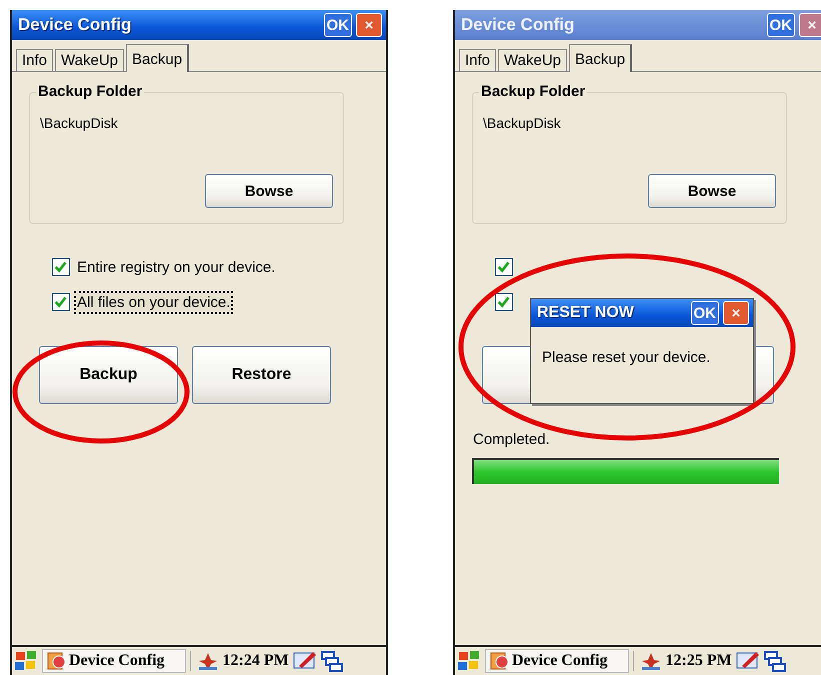 This screenshot has width=821, height=675. What do you see at coordinates (627, 357) in the screenshot?
I see `dialog-message: Please reset your device.` at bounding box center [627, 357].